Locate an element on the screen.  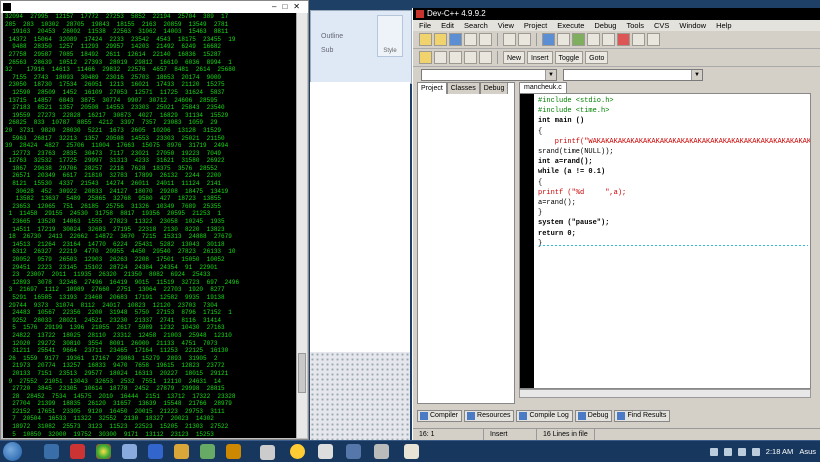
menu-cvs: CVS is located at coordinates (661, 25).